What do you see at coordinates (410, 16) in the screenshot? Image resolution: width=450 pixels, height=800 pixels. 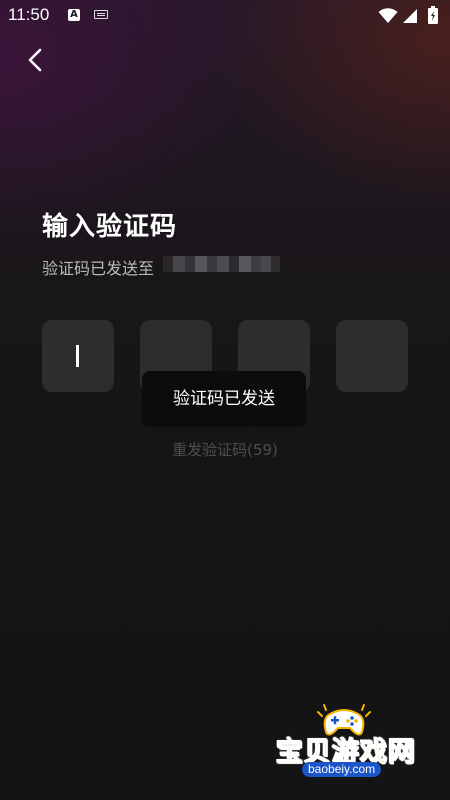 I see `signal-icon` at bounding box center [410, 16].